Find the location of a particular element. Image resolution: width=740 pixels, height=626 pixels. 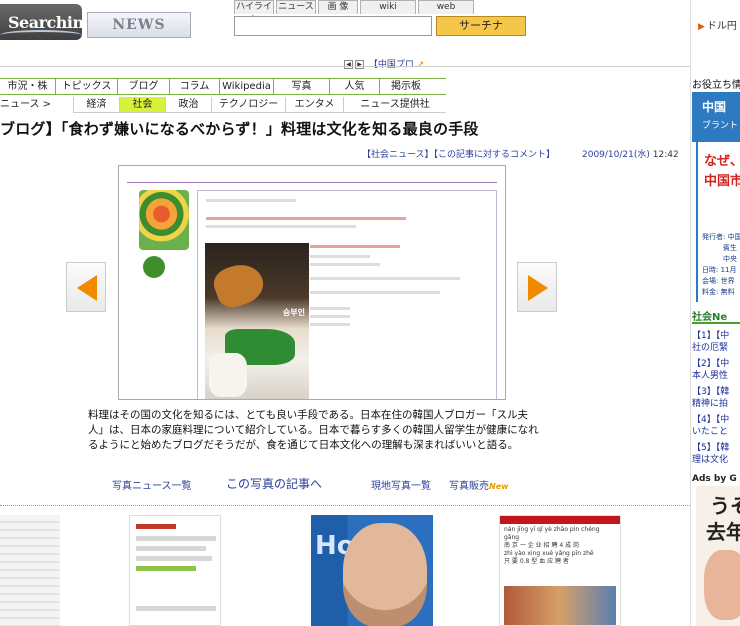

image-ad-line-1: うそ is located at coordinates (725, 506).